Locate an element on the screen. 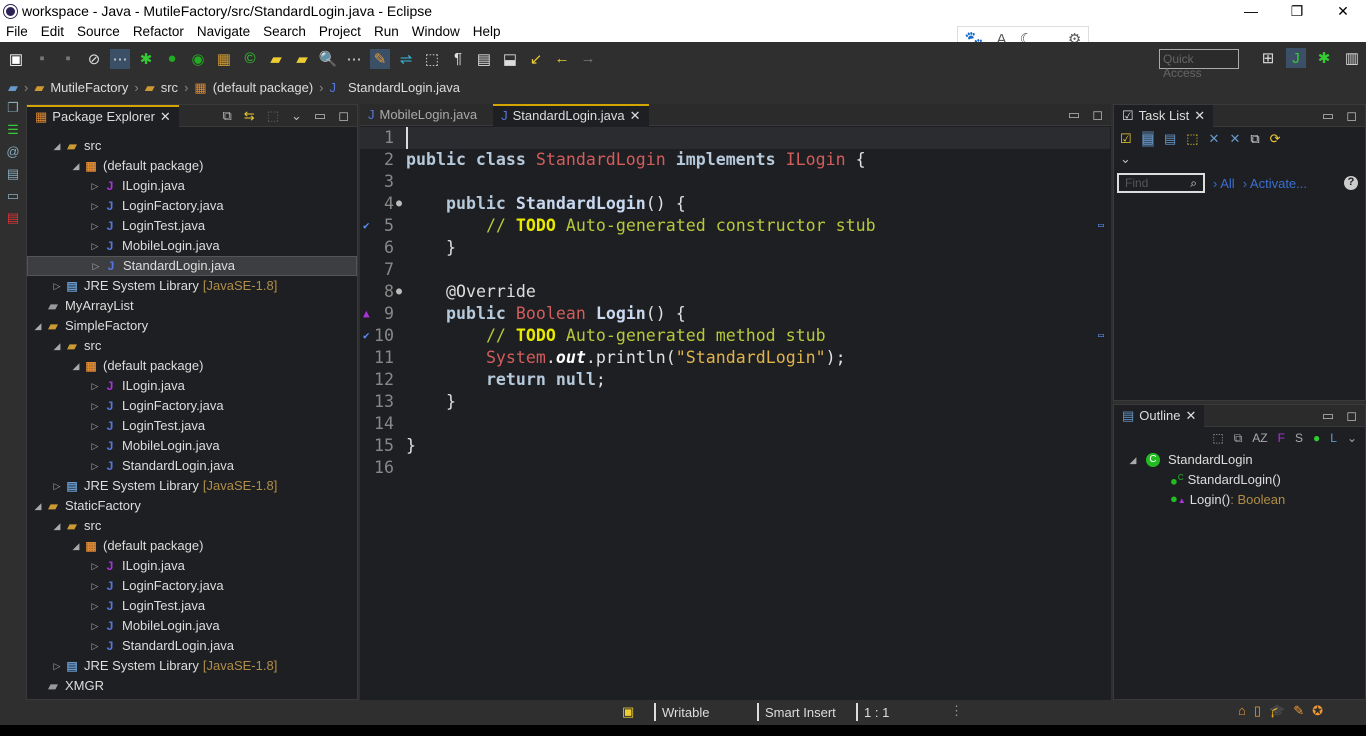 This screenshot has width=1366, height=736. breadcrumb-project: MutileFactory is located at coordinates (89, 87).